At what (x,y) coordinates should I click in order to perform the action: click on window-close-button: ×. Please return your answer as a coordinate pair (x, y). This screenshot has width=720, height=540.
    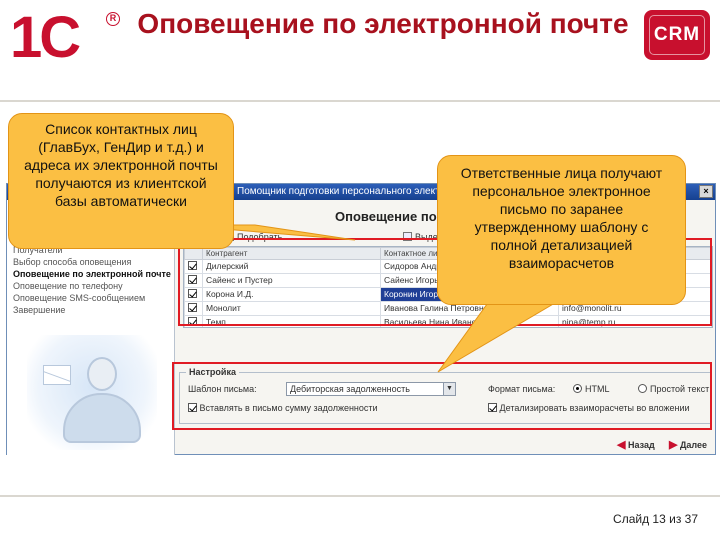
    Looking at the image, I should click on (706, 191).